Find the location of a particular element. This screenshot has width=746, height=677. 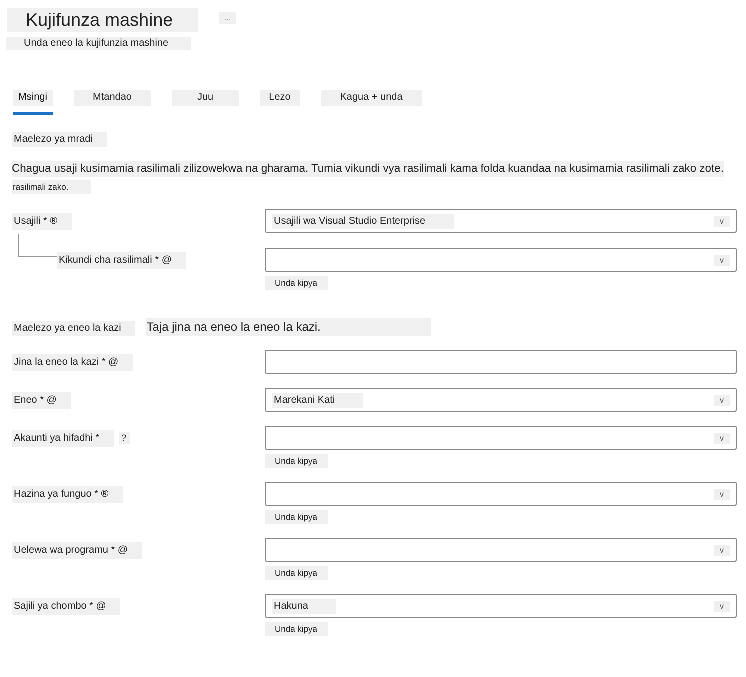

field-label: Akaunti ya hifadhi * is located at coordinates (63, 438).